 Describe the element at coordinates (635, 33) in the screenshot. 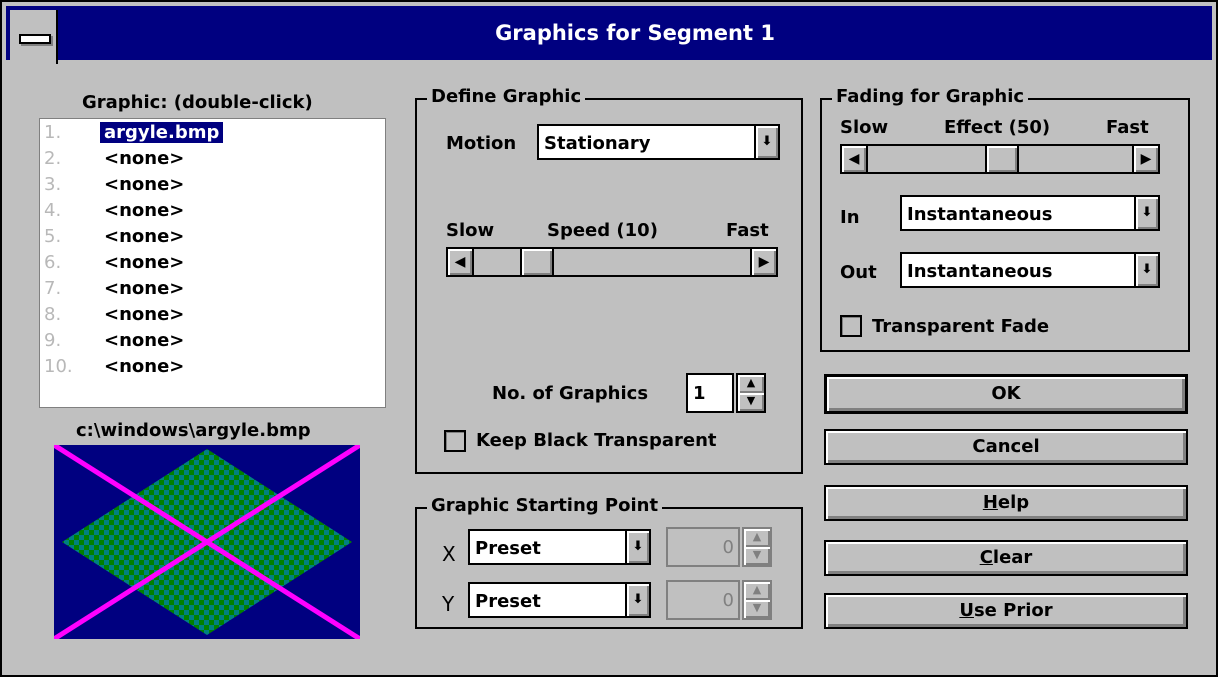

I see `window-title: Graphics for Segment 1` at that location.